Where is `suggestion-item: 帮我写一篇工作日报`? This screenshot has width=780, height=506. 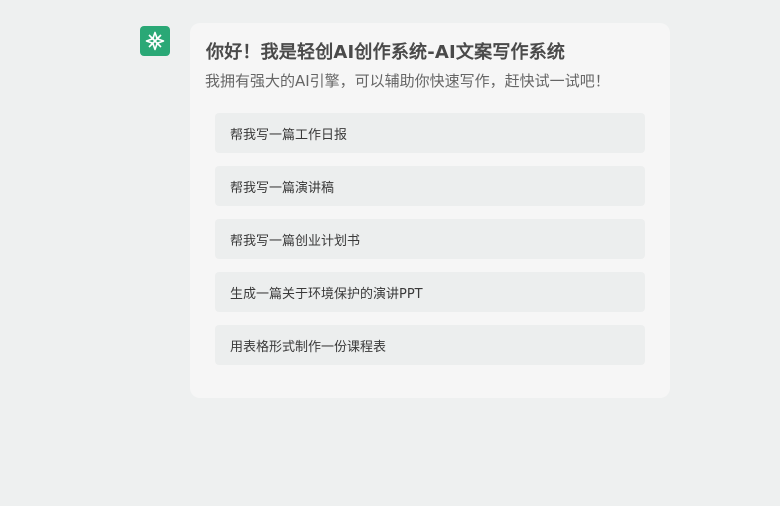 suggestion-item: 帮我写一篇工作日报 is located at coordinates (430, 133).